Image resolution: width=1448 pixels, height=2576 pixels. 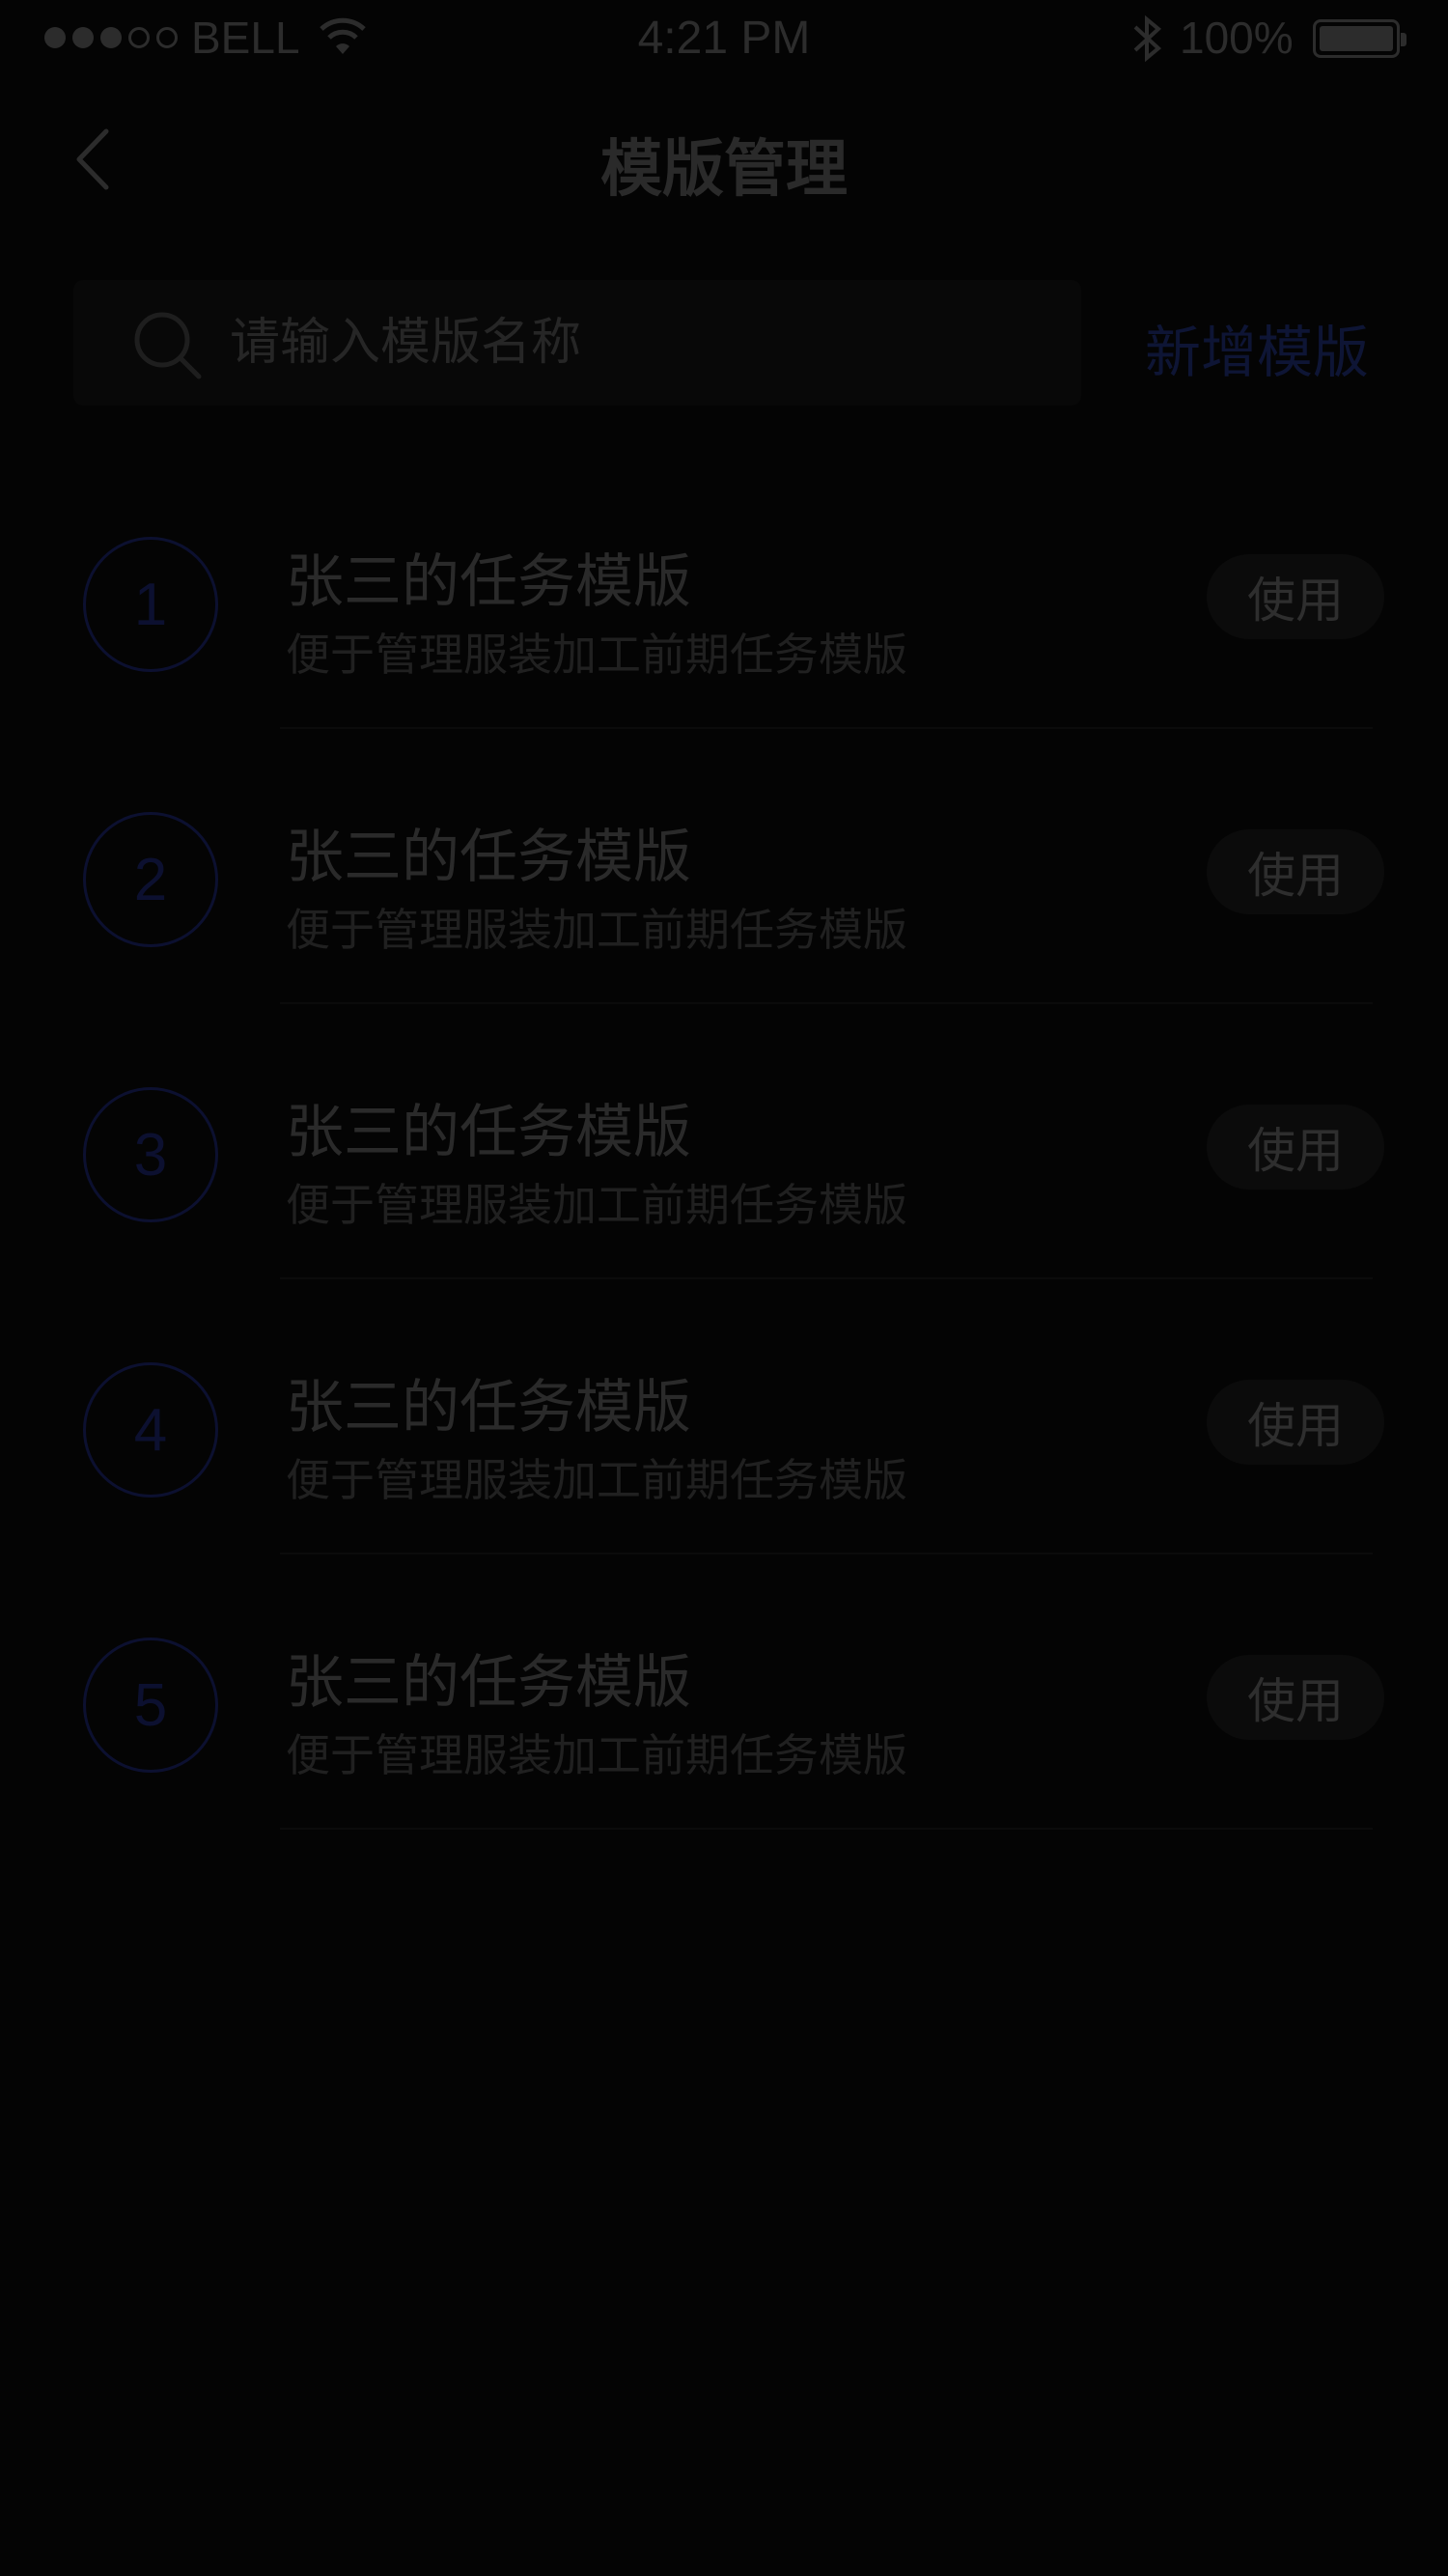 What do you see at coordinates (724, 1692) in the screenshot?
I see `list-item: 5 张三的任务模版 便于管理服装加工前期任务模版 使用` at bounding box center [724, 1692].